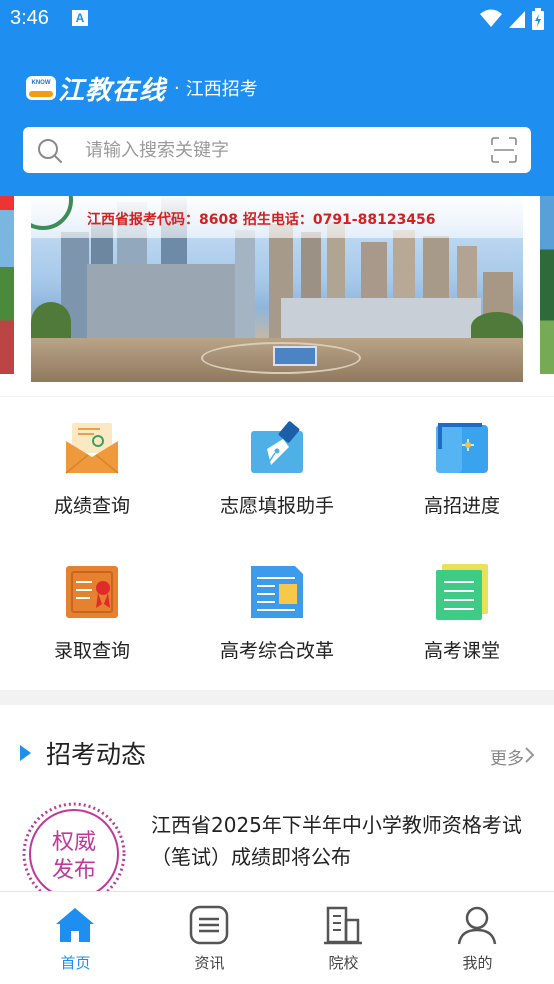 The width and height of the screenshot is (554, 984). Describe the element at coordinates (507, 756) in the screenshot. I see `more-link: 更多` at that location.